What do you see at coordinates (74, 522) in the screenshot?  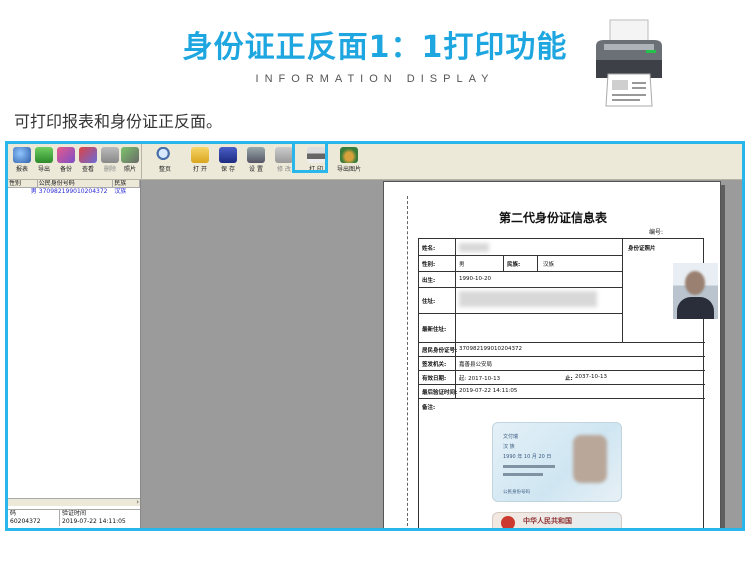 I see `table-row: 60204372 2019-07-22 14:11:05` at bounding box center [74, 522].